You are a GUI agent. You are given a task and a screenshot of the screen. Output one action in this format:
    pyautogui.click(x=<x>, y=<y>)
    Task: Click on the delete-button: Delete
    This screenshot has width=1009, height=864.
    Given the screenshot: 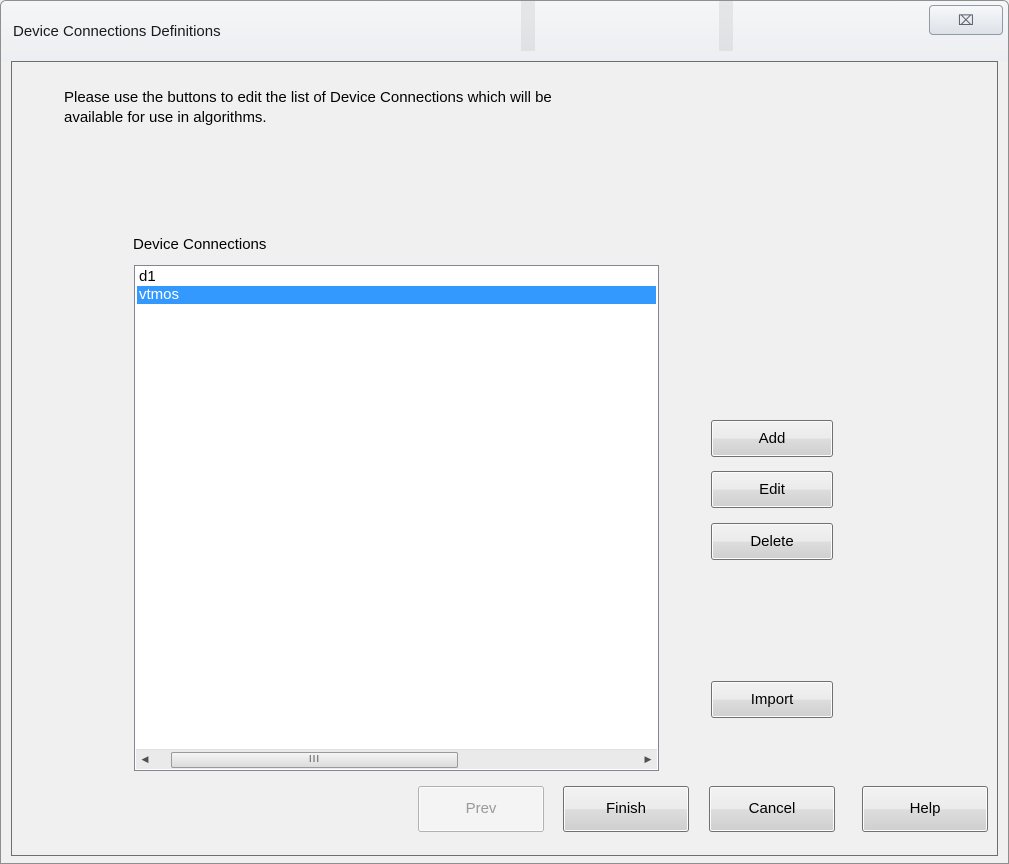 What is the action you would take?
    pyautogui.click(x=772, y=541)
    